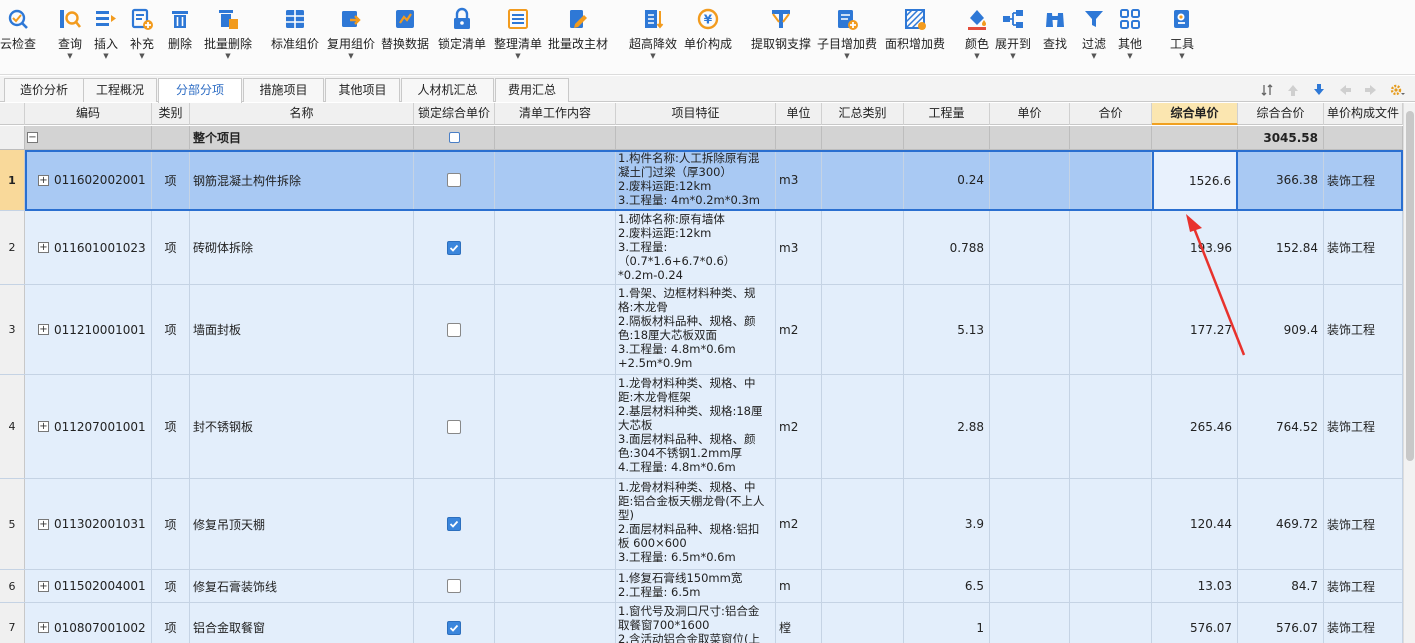 The width and height of the screenshot is (1415, 643). I want to click on name-cell: 砖砌体拆除, so click(302, 247).